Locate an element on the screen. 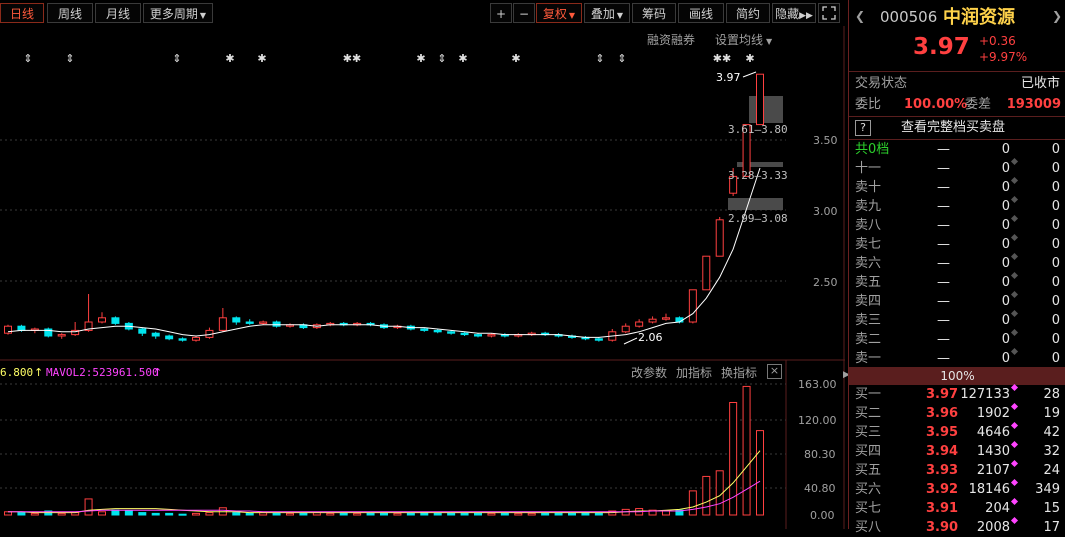  sell-row: 卖三 — 0 0 is located at coordinates (957, 319).